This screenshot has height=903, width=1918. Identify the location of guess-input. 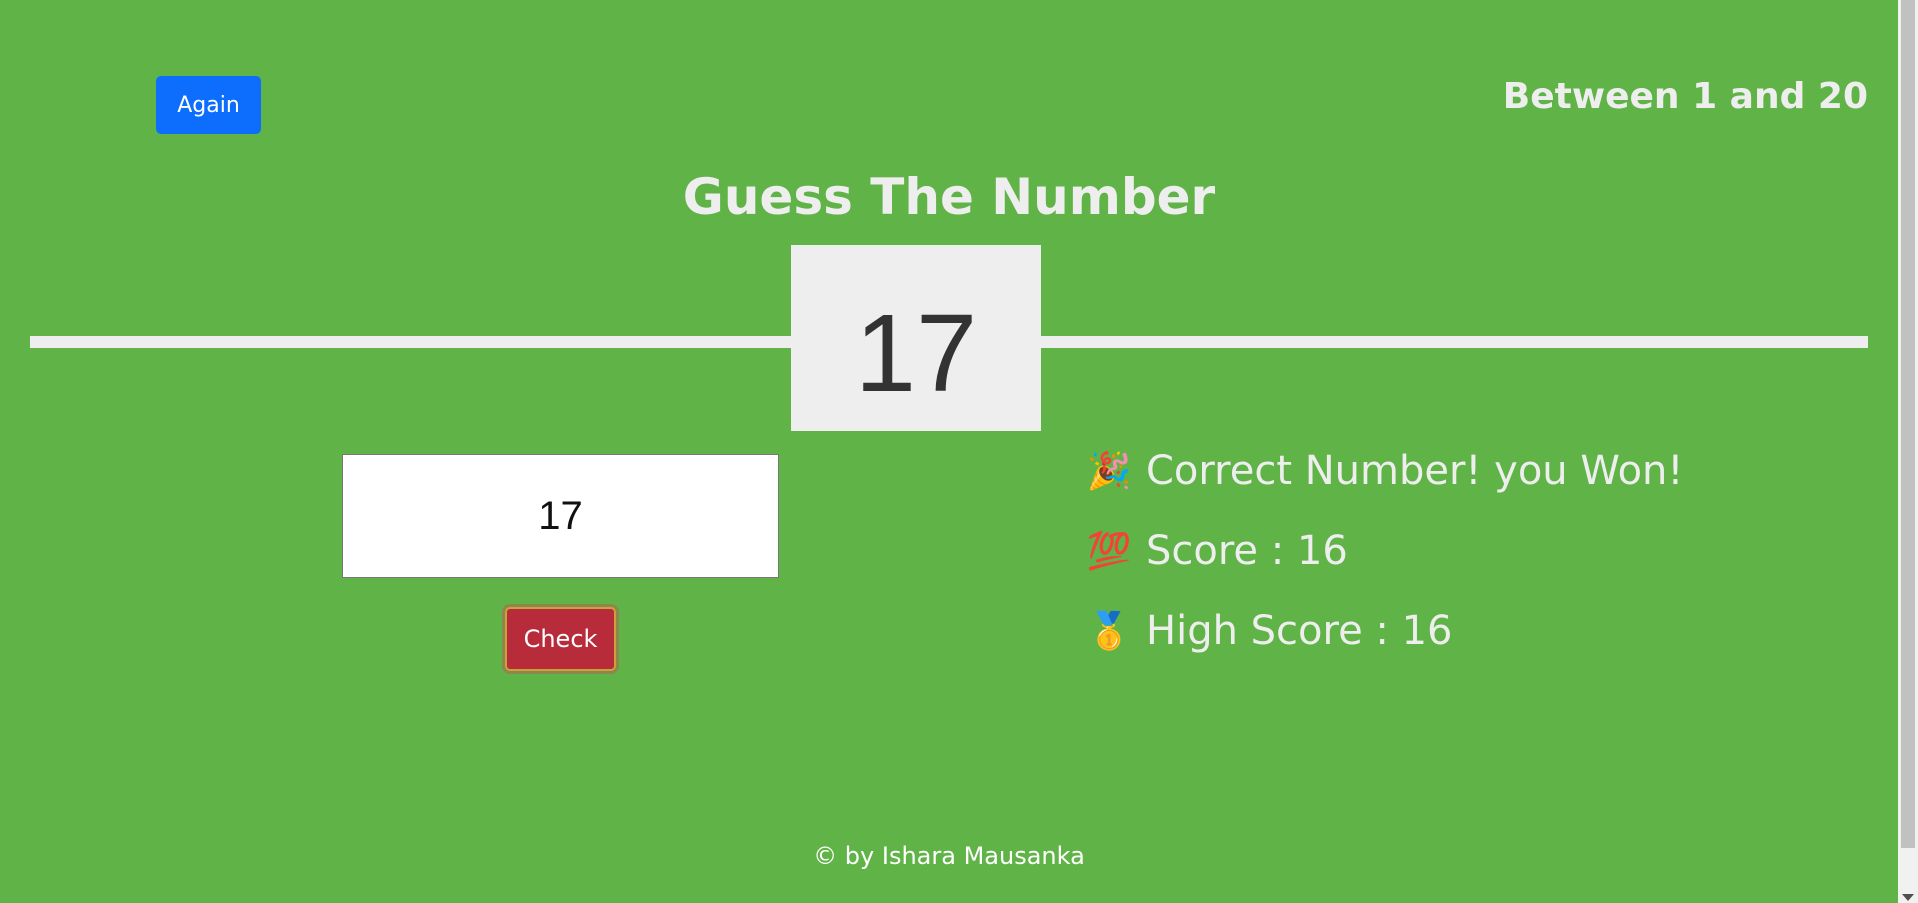
(560, 516).